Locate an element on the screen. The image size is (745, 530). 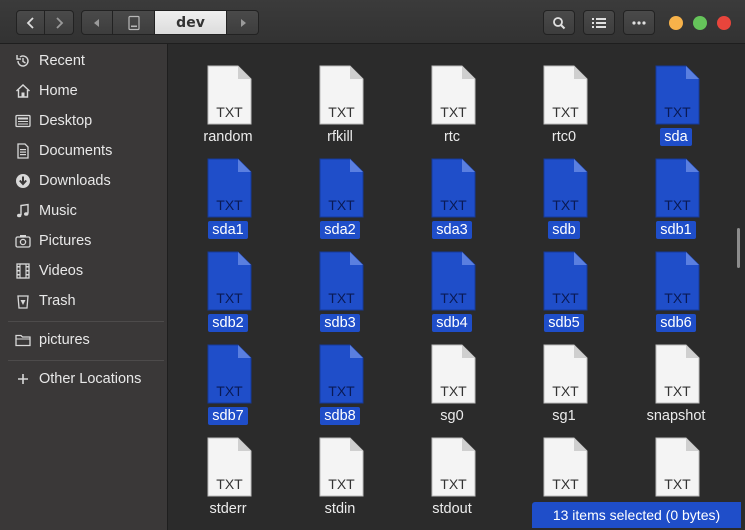
file-item: TXT snapshot is located at coordinates (676, 388).